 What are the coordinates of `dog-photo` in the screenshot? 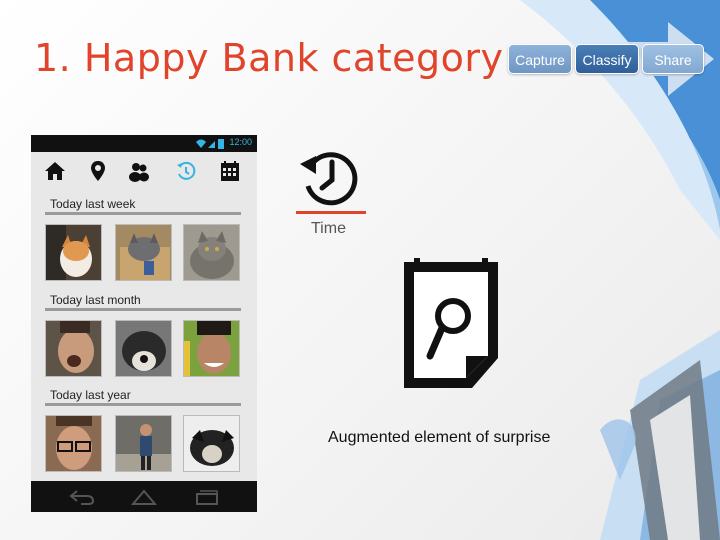 It's located at (143, 348).